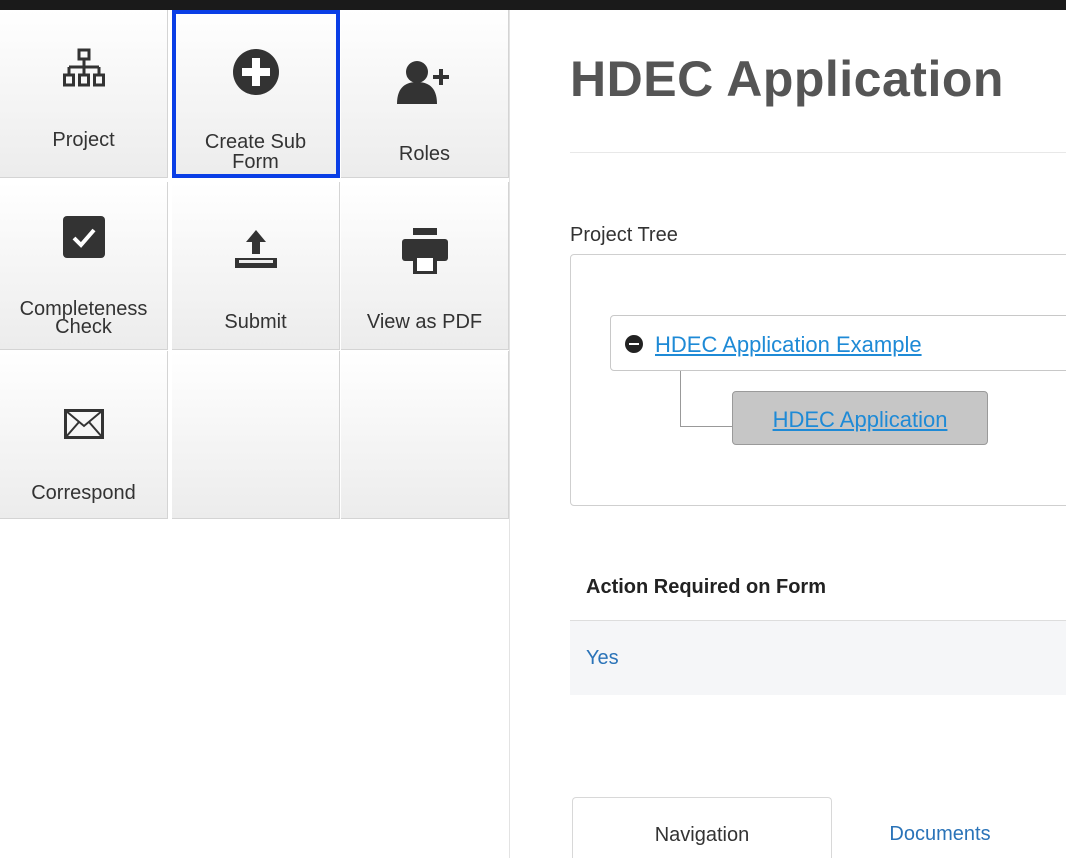 This screenshot has height=858, width=1066. What do you see at coordinates (818, 380) in the screenshot?
I see `project-tree-panel` at bounding box center [818, 380].